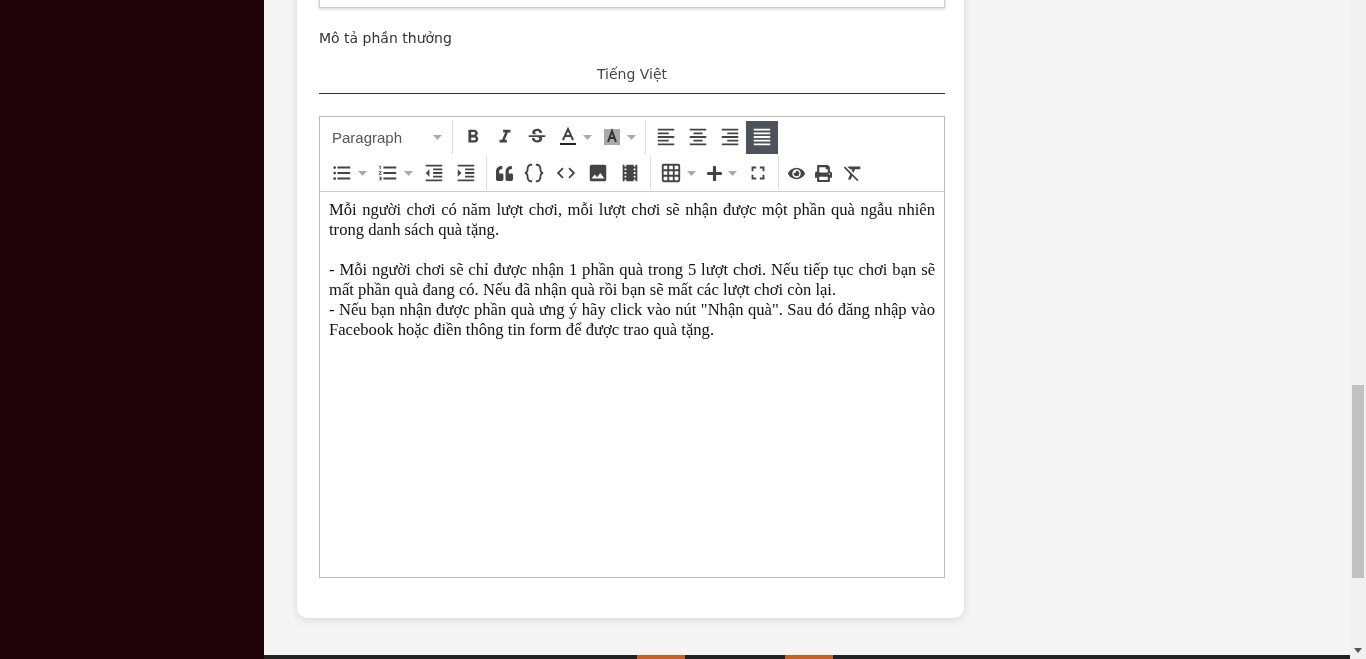 Image resolution: width=1366 pixels, height=659 pixels. I want to click on language-tab: Tiếng Việt, so click(632, 79).